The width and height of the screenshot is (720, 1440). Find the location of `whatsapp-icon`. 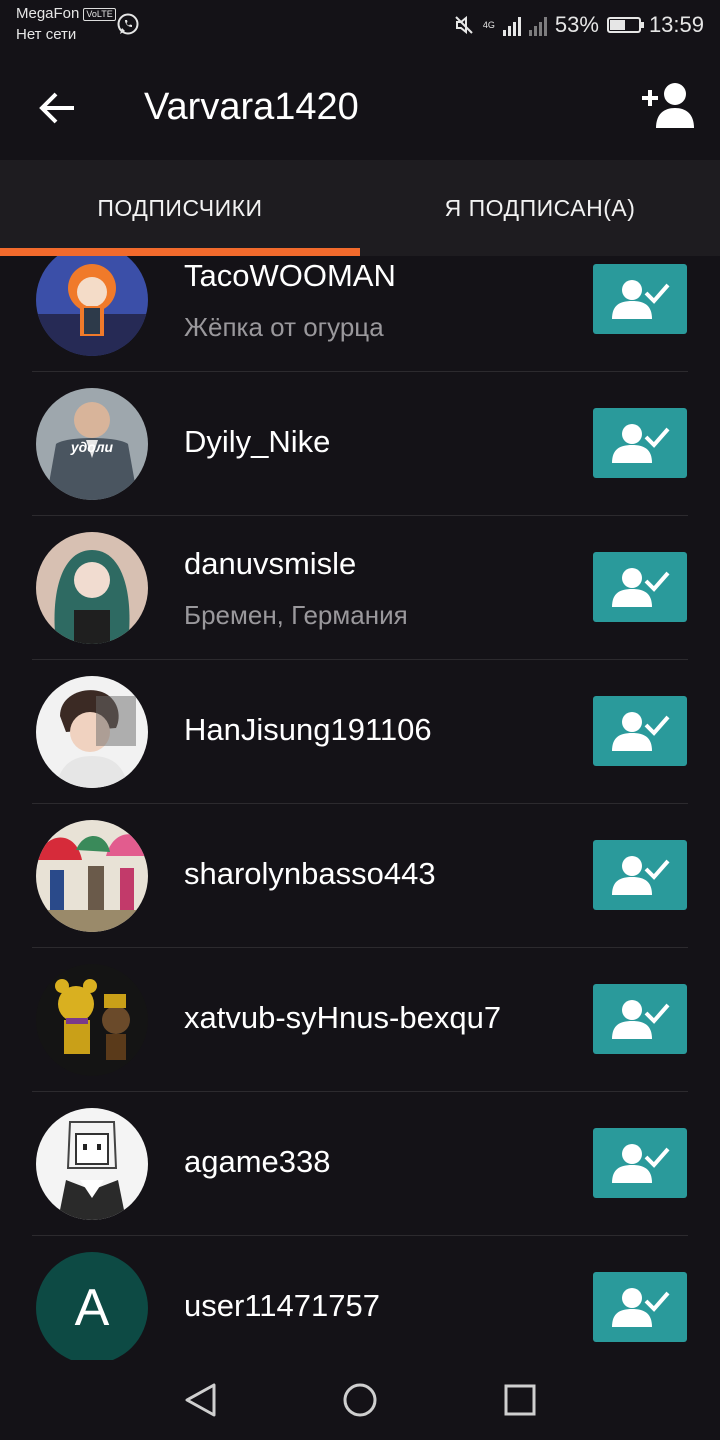

whatsapp-icon is located at coordinates (128, 24).